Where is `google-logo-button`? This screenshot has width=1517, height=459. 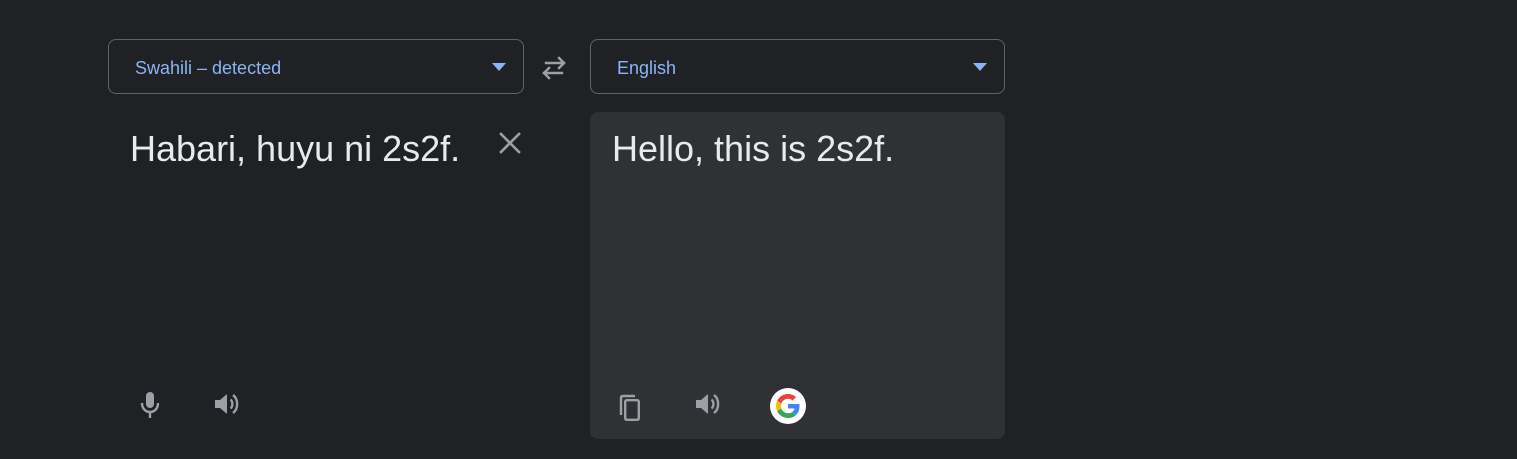 google-logo-button is located at coordinates (788, 406).